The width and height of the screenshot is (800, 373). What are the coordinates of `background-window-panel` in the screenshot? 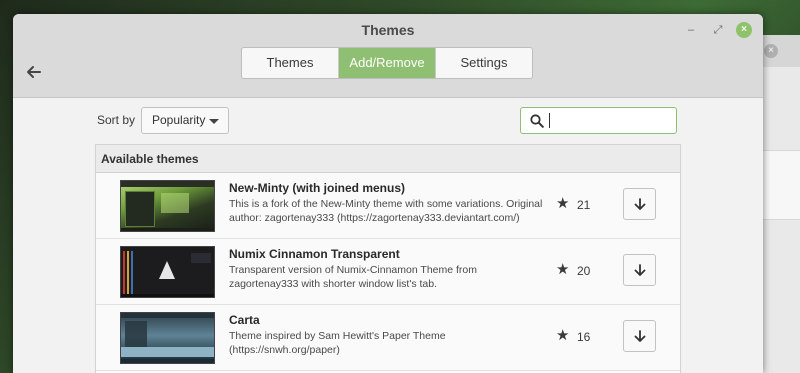 It's located at (780, 185).